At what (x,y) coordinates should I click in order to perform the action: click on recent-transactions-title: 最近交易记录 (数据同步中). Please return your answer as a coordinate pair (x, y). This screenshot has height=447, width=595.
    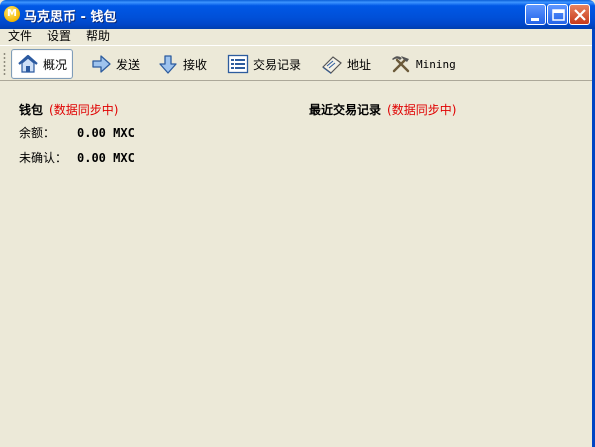
    Looking at the image, I should click on (382, 109).